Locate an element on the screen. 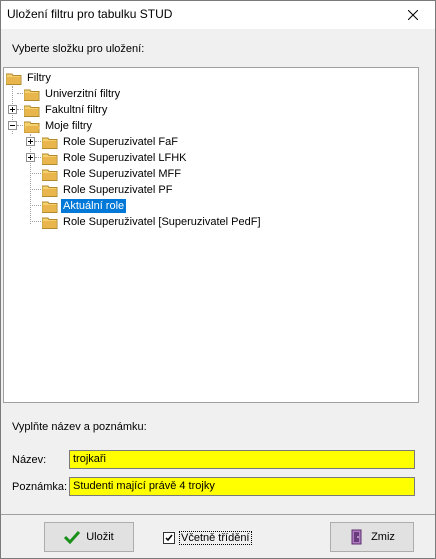 The width and height of the screenshot is (436, 559). tree-item-role-faf: Role Superuzivatel FaF is located at coordinates (110, 142).